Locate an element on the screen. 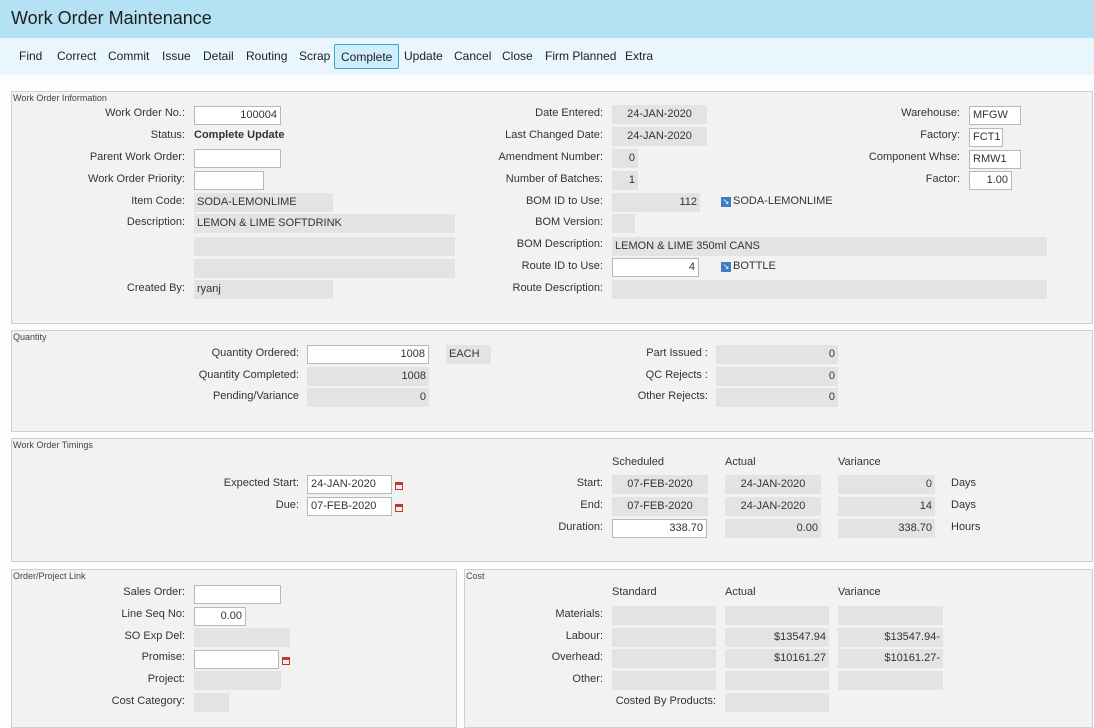  factor-input: 1.00 is located at coordinates (990, 180).